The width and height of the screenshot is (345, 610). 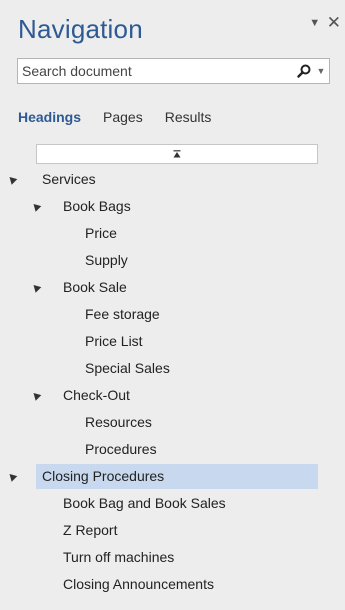 I want to click on tab-bar: Headings Pages Results, so click(x=125, y=117).